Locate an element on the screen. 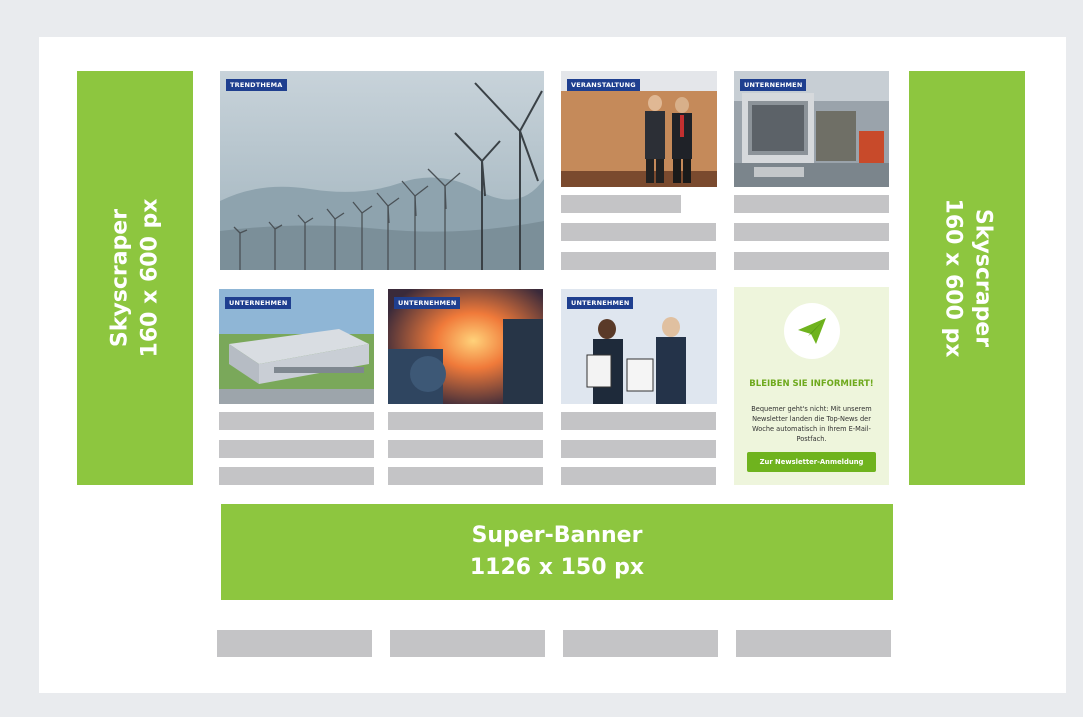 This screenshot has width=1083, height=717. super-banner-ad: Super-Banner 1126 x 150 px is located at coordinates (557, 552).